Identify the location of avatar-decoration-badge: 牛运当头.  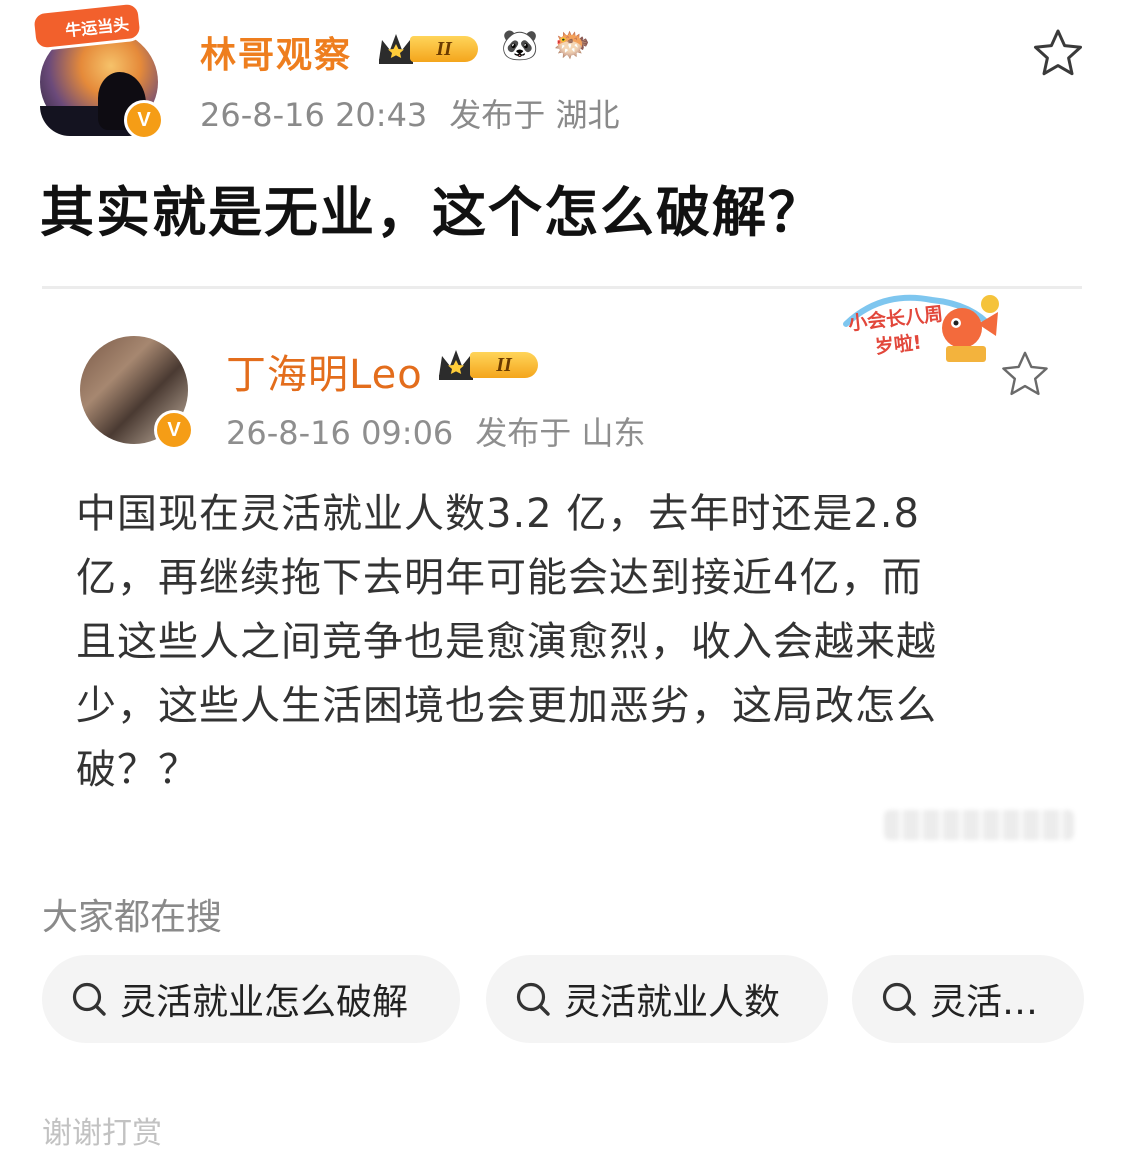
(87, 26).